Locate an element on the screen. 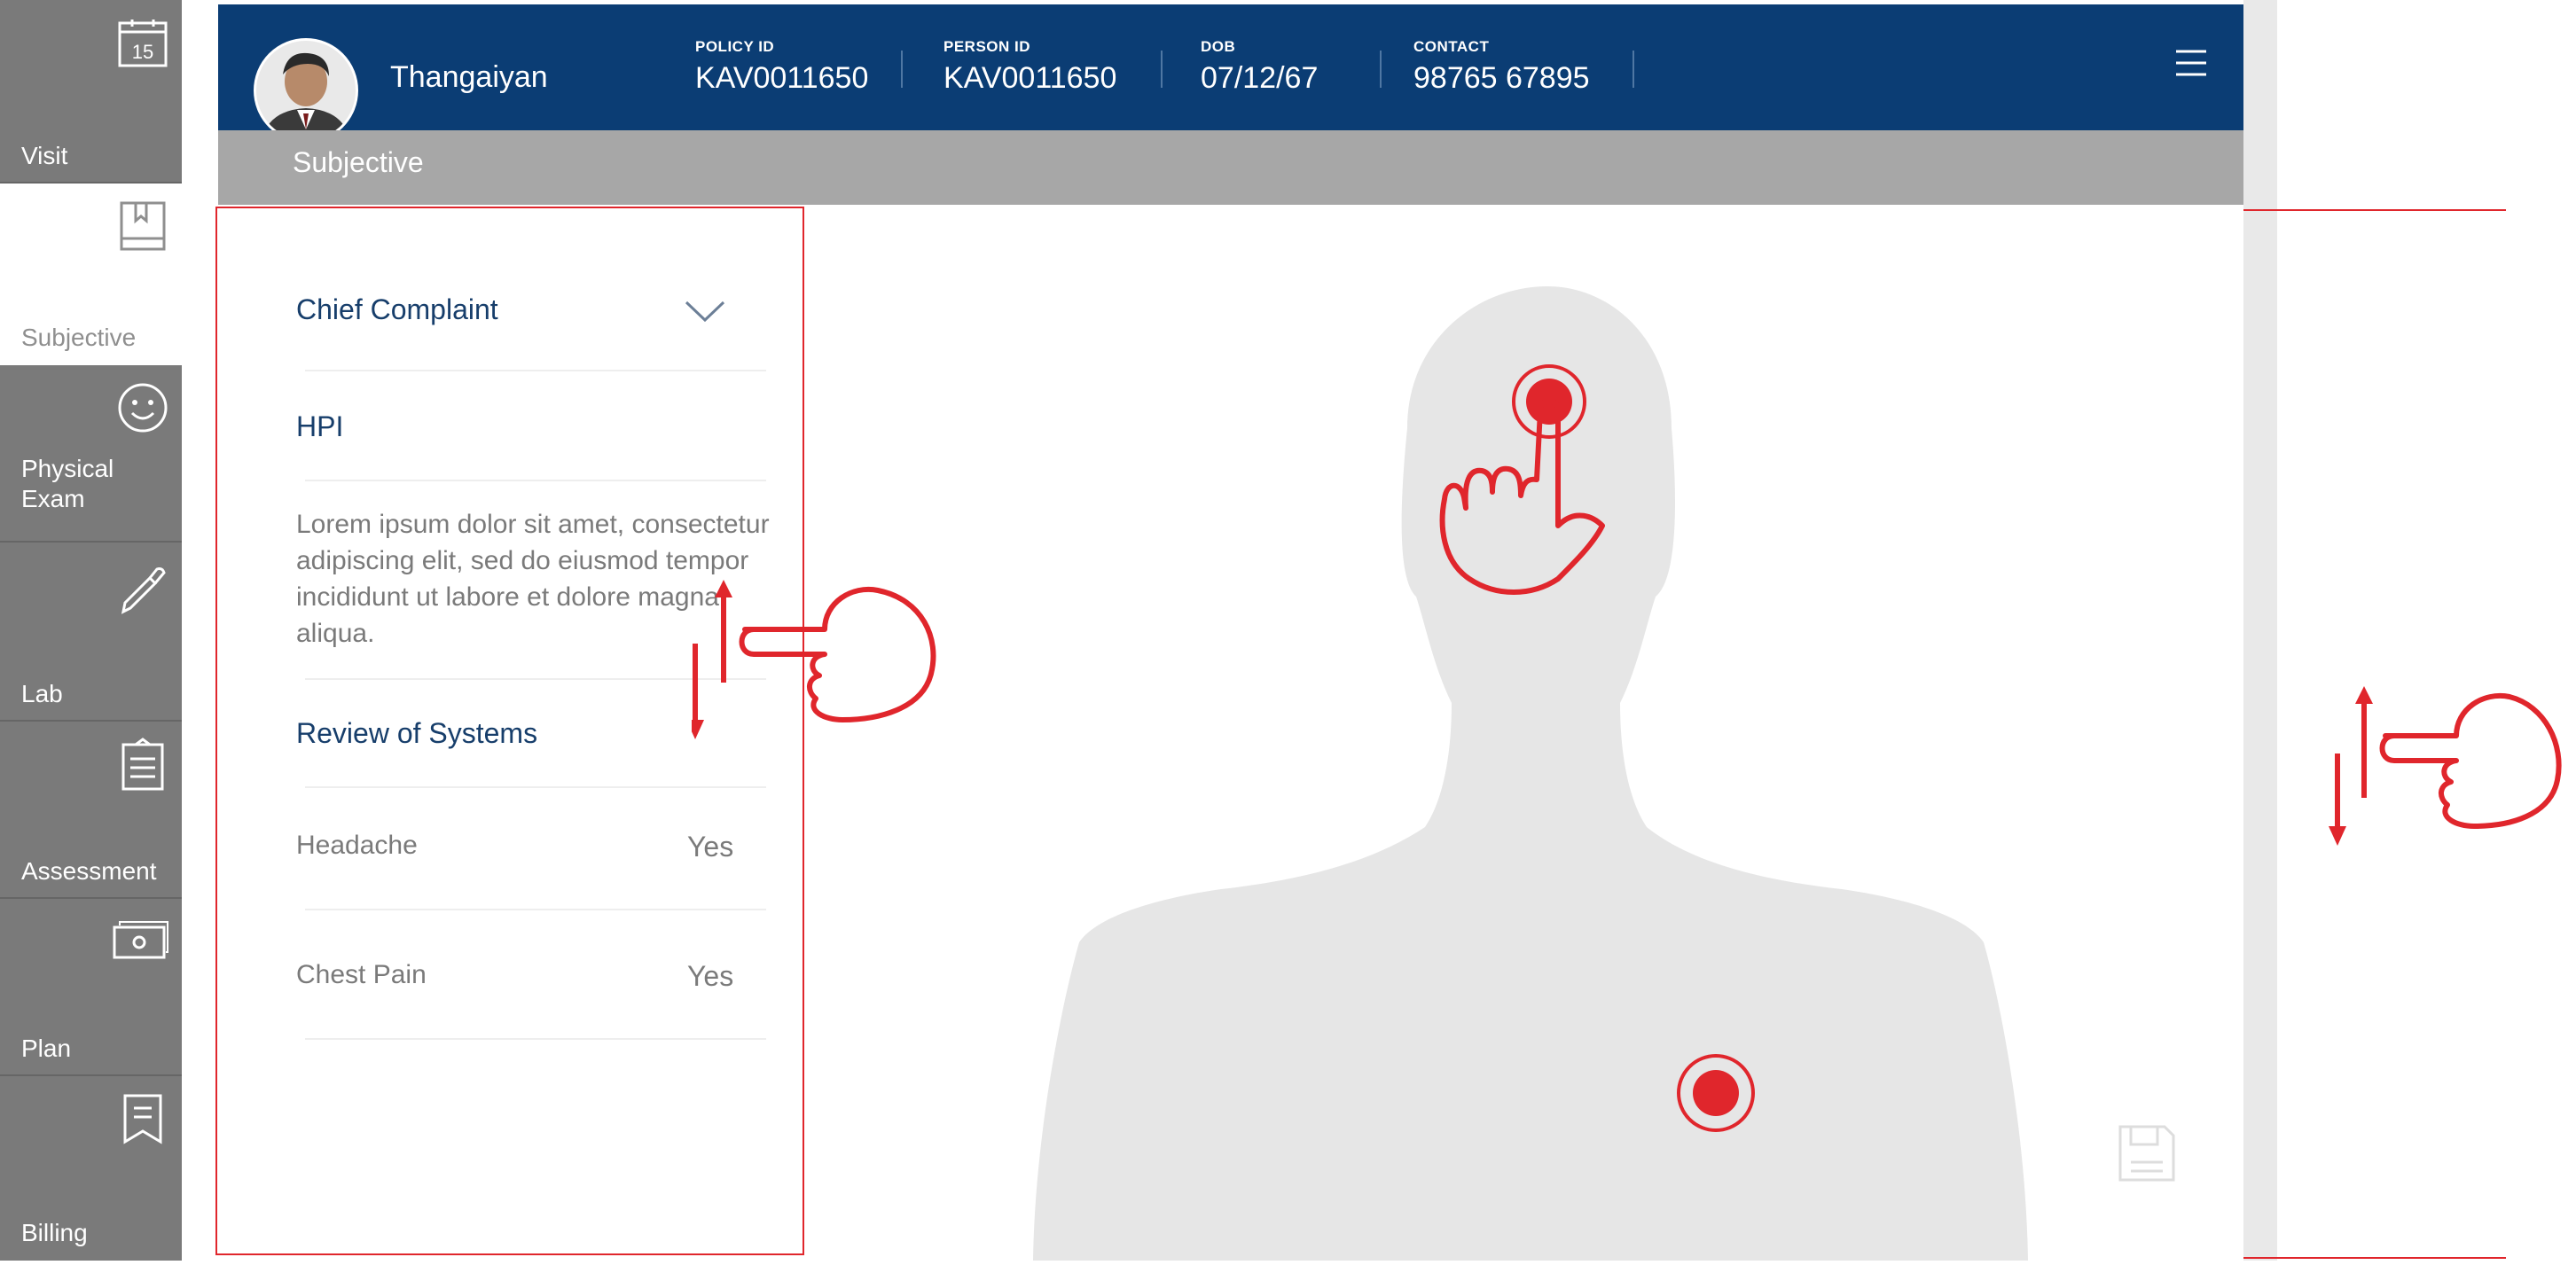 This screenshot has height=1265, width=2576. person-id-label: PERSON ID is located at coordinates (987, 46).